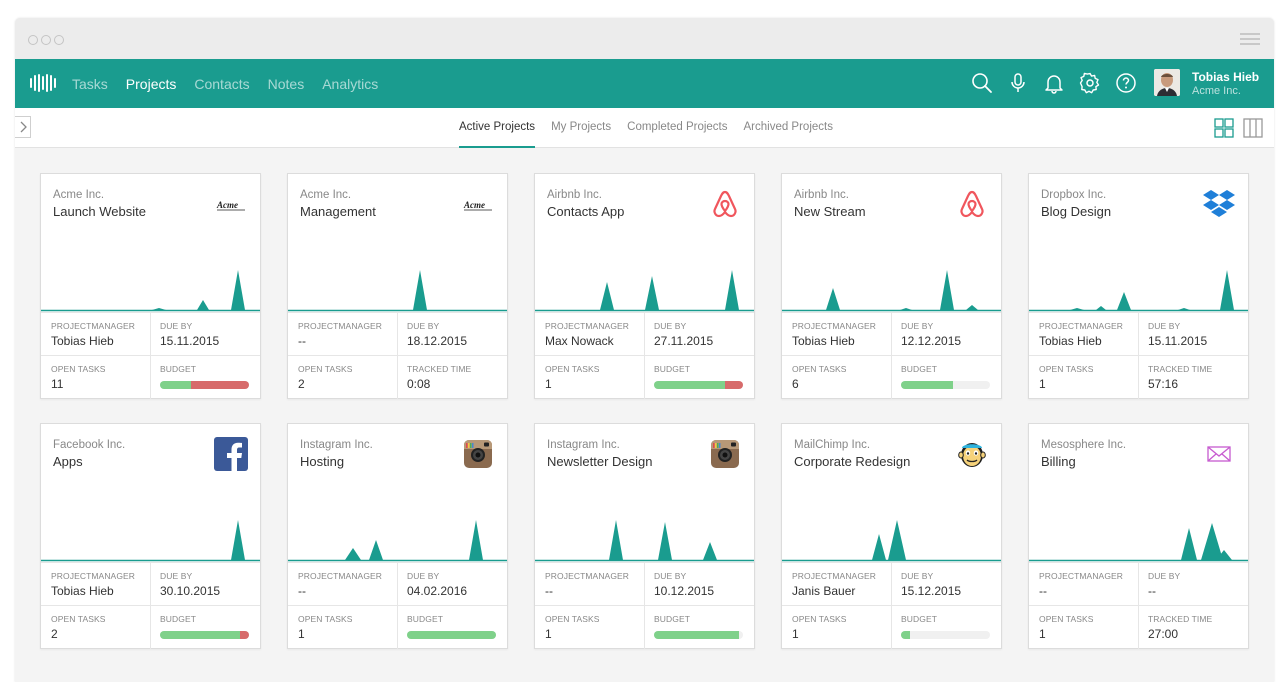 The height and width of the screenshot is (682, 1286). Describe the element at coordinates (437, 591) in the screenshot. I see `due-value: 04.02.2016` at that location.